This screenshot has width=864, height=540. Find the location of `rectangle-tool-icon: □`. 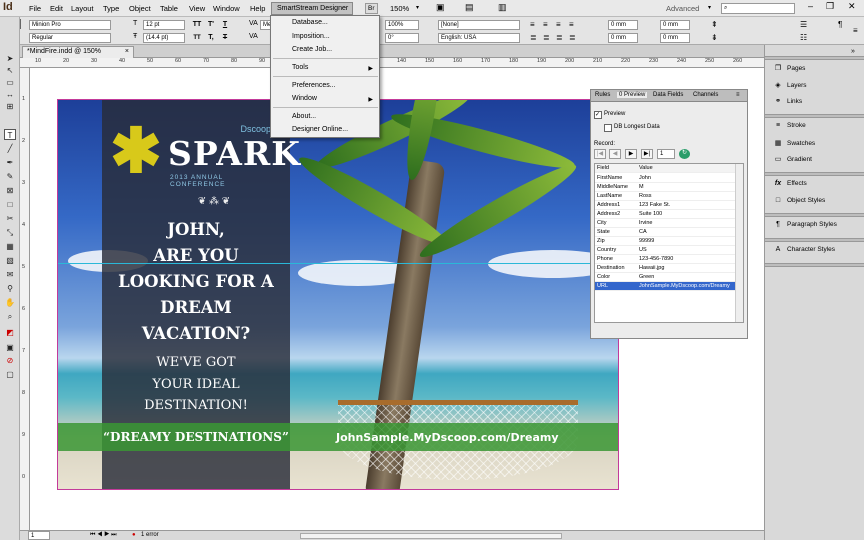

rectangle-tool-icon: □ is located at coordinates (10, 204).